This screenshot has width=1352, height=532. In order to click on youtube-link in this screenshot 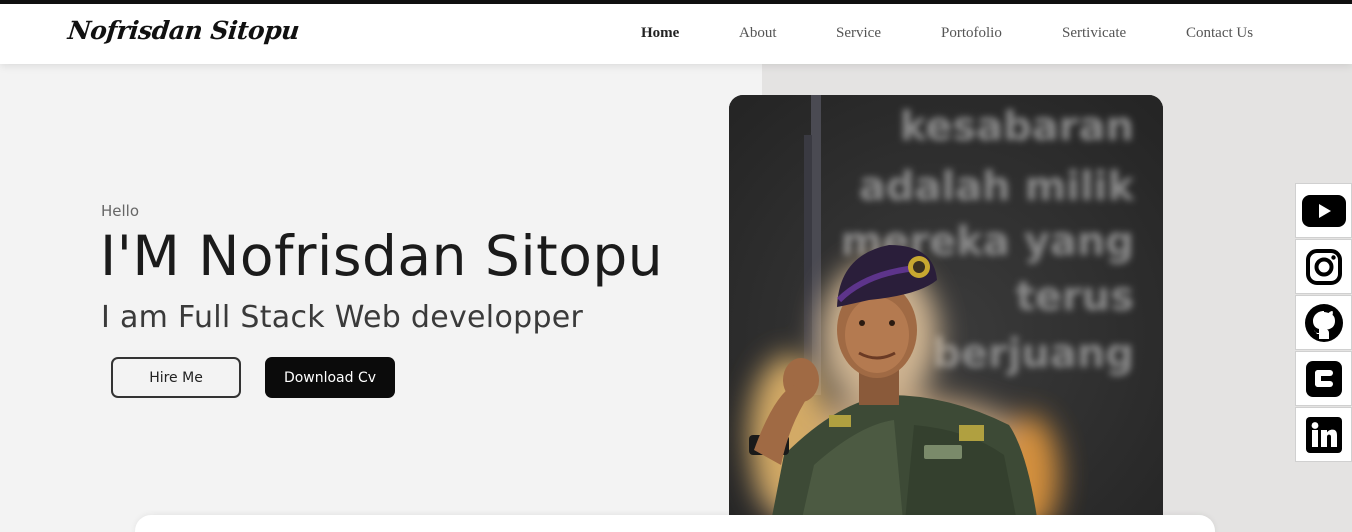, I will do `click(1323, 210)`.